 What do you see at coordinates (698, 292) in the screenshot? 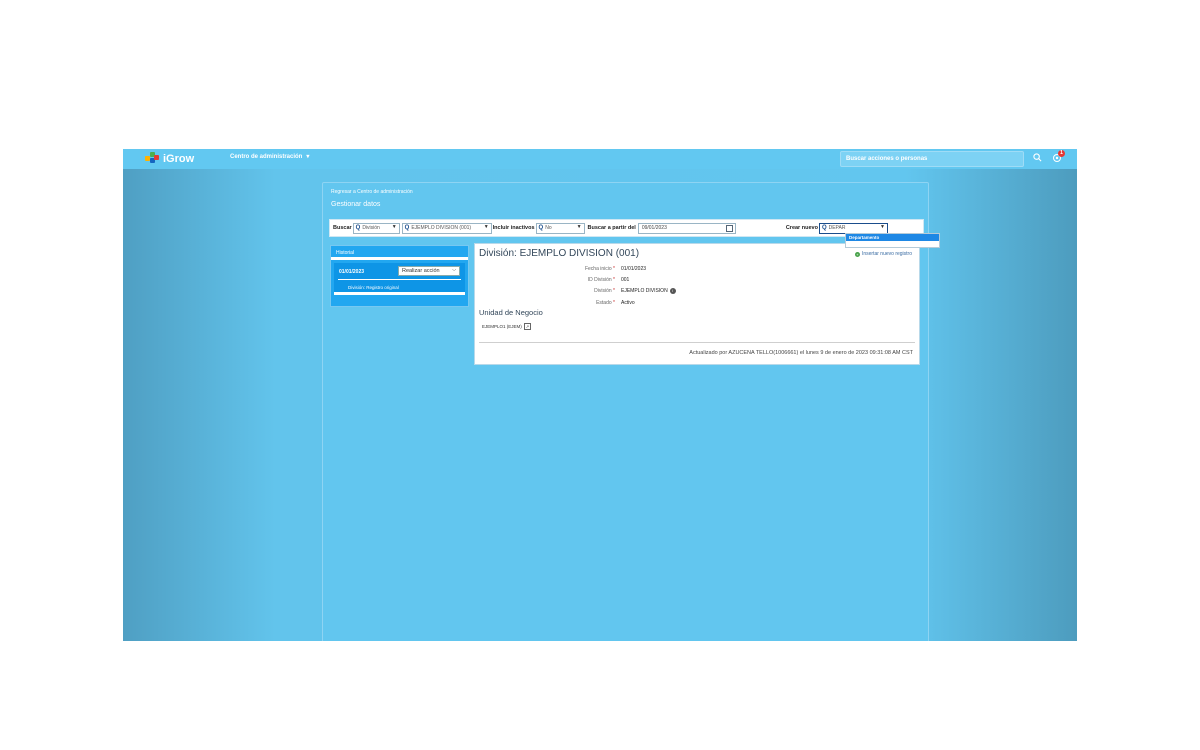
I see `field-division: División * EJEMPLO DIVISION i` at bounding box center [698, 292].